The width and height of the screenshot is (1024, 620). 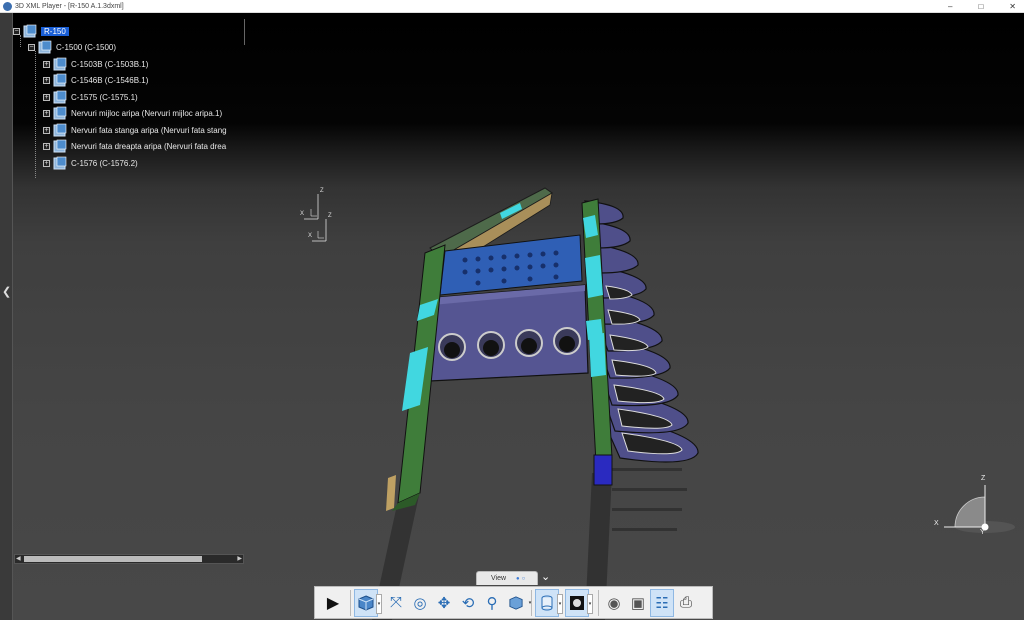 I want to click on print-button: ⎙, so click(x=686, y=603).